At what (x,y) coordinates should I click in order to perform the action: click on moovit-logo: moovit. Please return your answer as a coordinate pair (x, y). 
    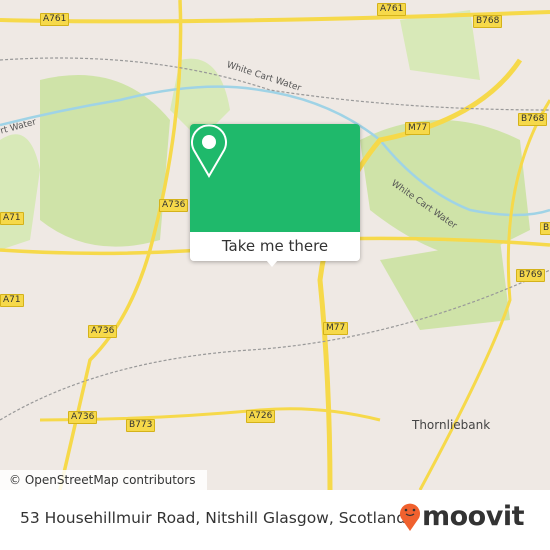
    Looking at the image, I should click on (461, 516).